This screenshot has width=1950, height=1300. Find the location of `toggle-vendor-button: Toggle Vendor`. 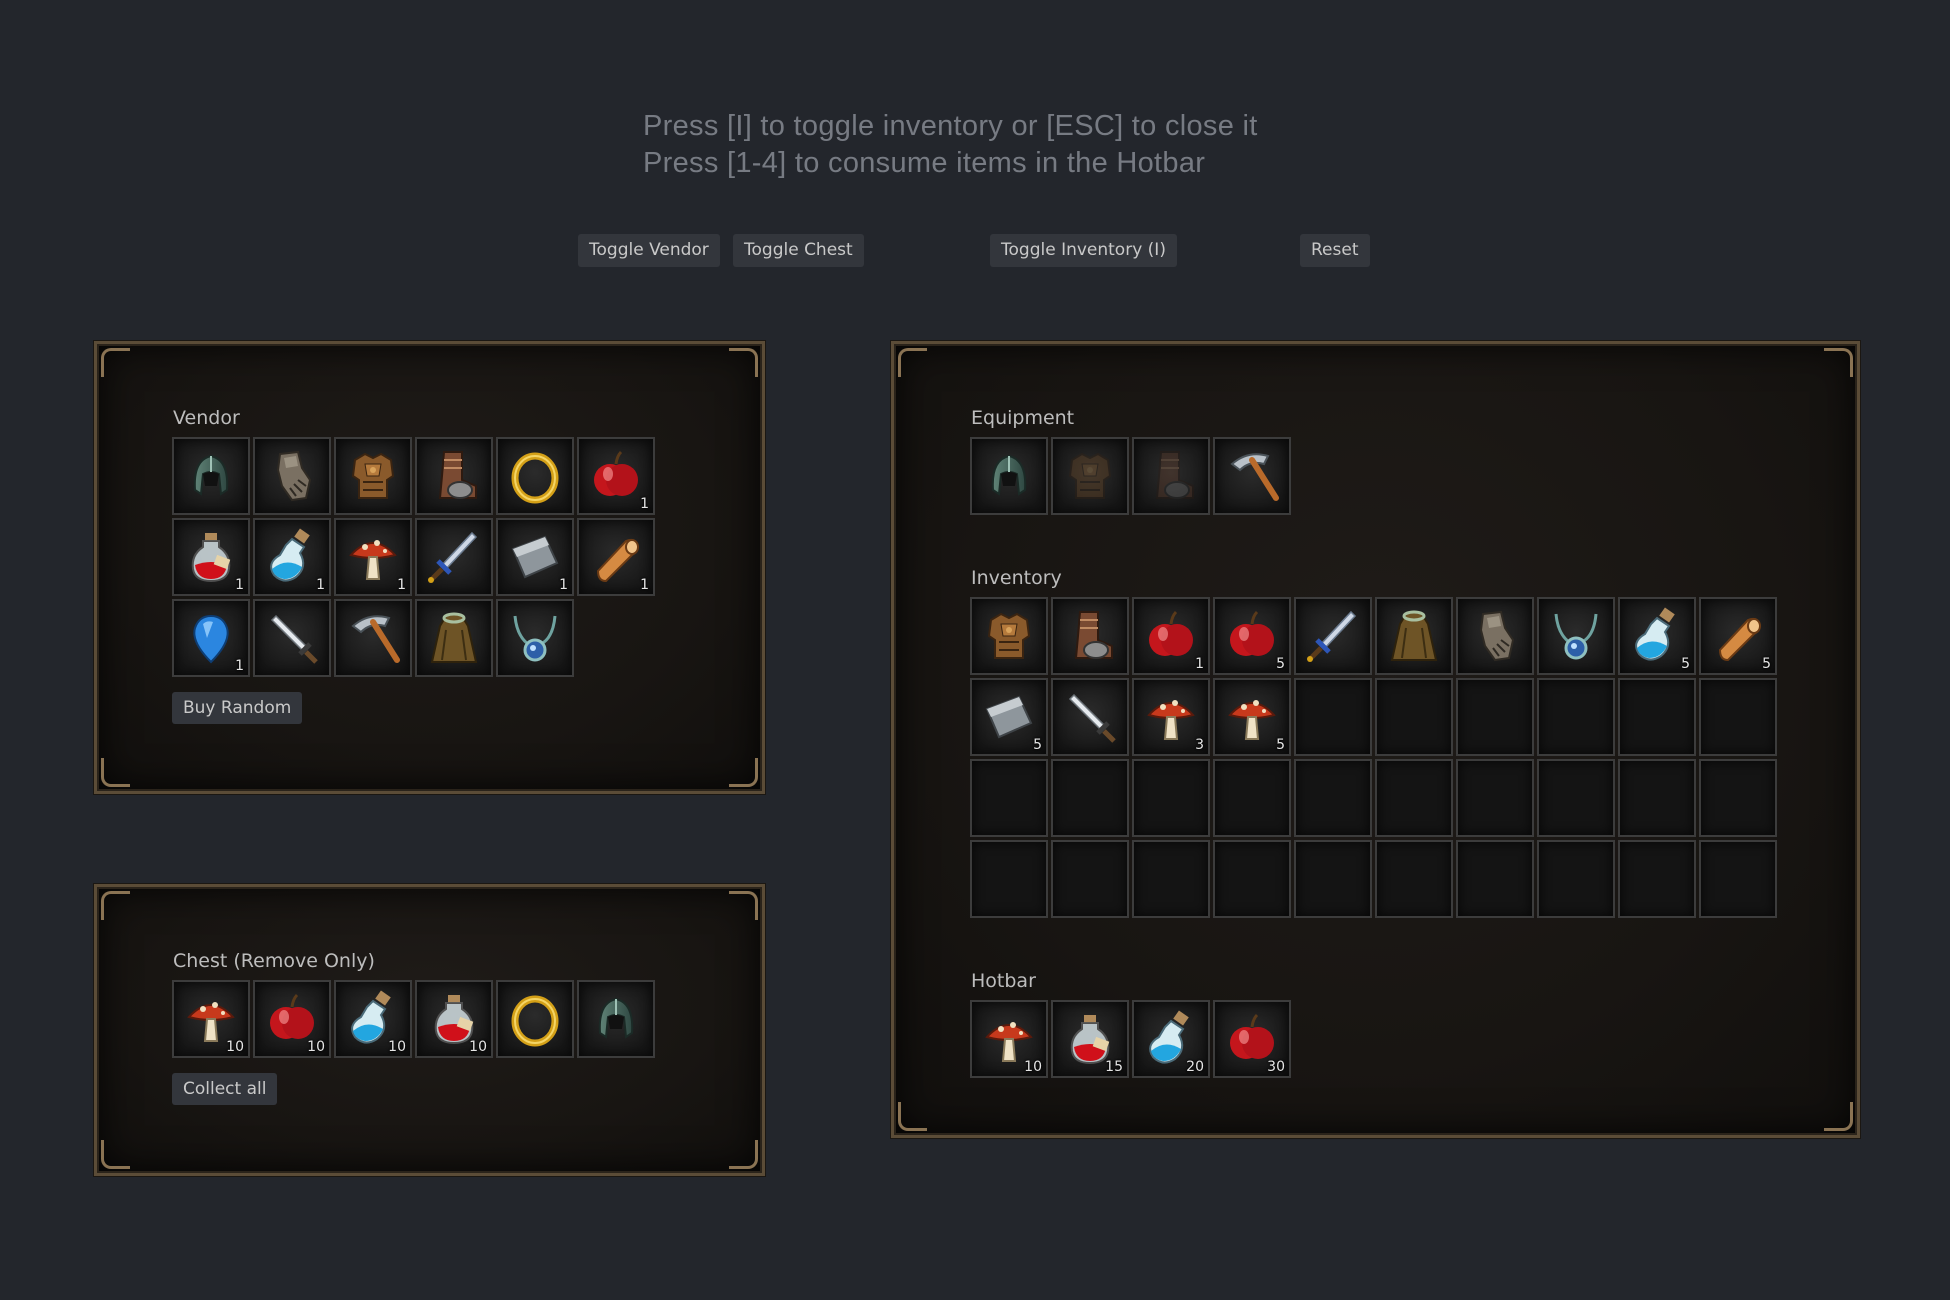

toggle-vendor-button: Toggle Vendor is located at coordinates (649, 250).